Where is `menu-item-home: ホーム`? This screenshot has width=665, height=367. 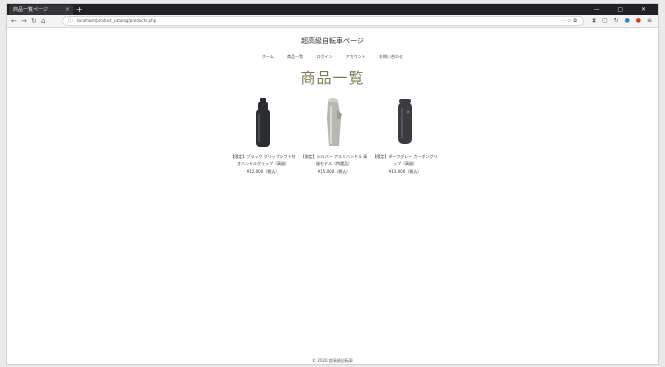 menu-item-home: ホーム is located at coordinates (268, 56).